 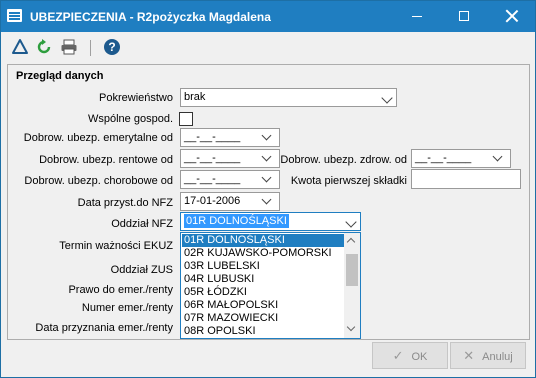 I want to click on warning-triangle-icon, so click(x=20, y=47).